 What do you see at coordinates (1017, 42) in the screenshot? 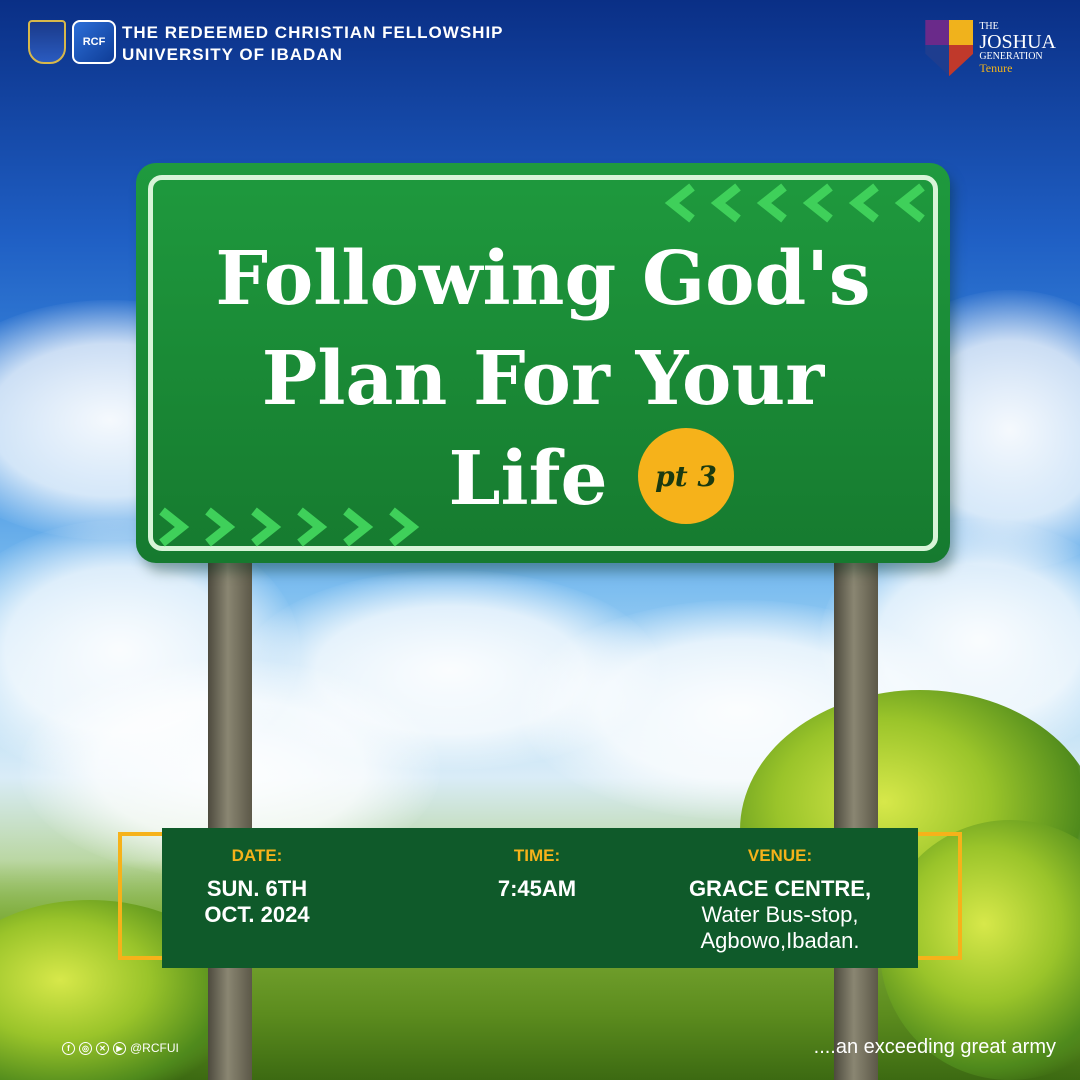
I see `jg-name: JOSHUA` at bounding box center [1017, 42].